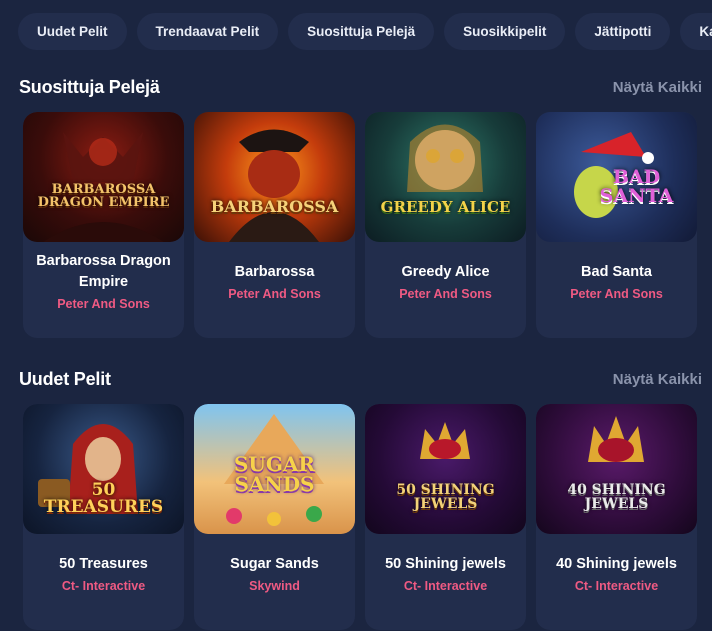 The width and height of the screenshot is (712, 631). What do you see at coordinates (274, 271) in the screenshot?
I see `game-title: Barbarossa` at bounding box center [274, 271].